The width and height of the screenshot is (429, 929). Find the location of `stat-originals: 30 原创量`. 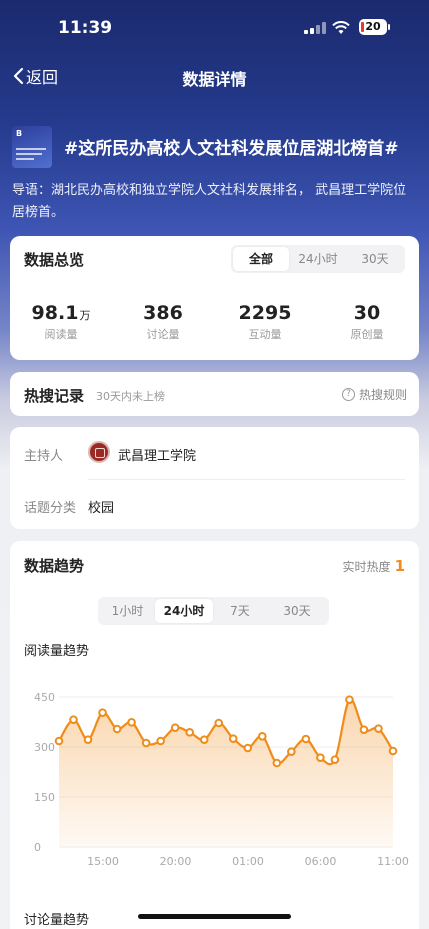

stat-originals: 30 原创量 is located at coordinates (367, 322).